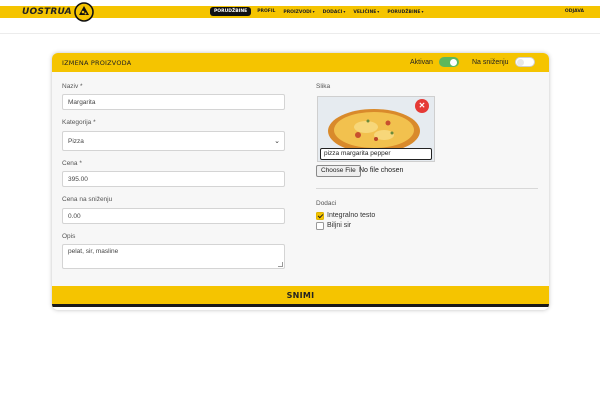  Describe the element at coordinates (351, 215) in the screenshot. I see `addon-label-integralno: Integralno testo` at that location.